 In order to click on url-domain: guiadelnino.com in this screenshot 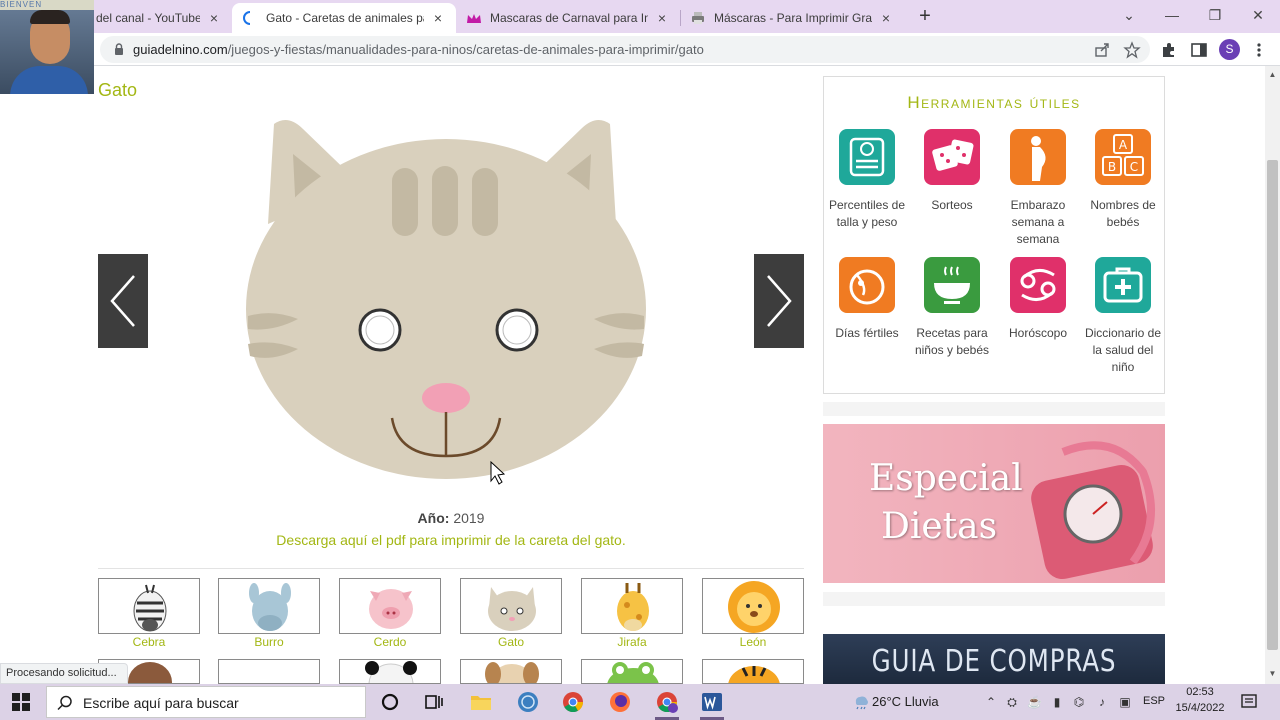, I will do `click(180, 49)`.